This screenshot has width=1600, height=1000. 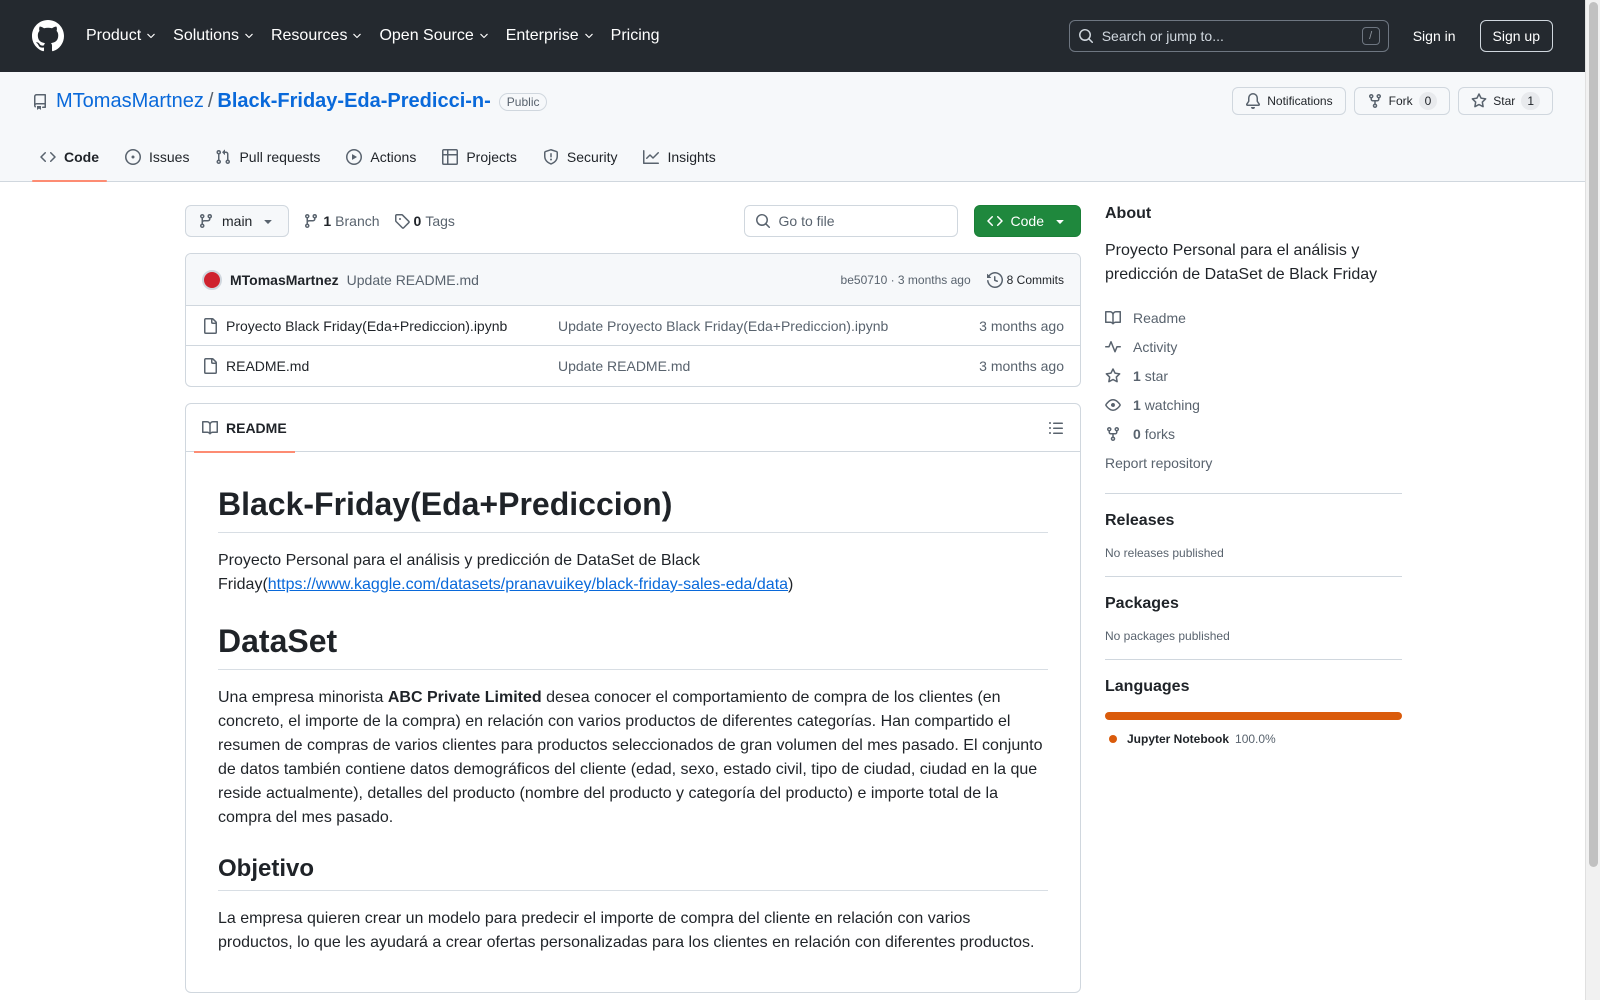 I want to click on readme-tab: README, so click(x=244, y=428).